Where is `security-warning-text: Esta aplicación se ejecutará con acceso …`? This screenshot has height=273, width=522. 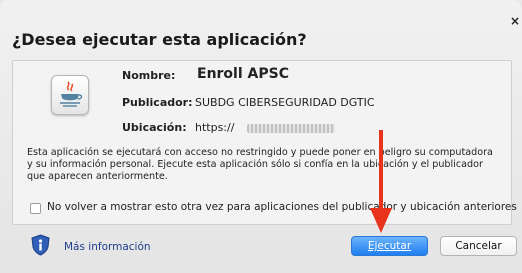
security-warning-text: Esta aplicación se ejecutará con acceso … is located at coordinates (260, 164).